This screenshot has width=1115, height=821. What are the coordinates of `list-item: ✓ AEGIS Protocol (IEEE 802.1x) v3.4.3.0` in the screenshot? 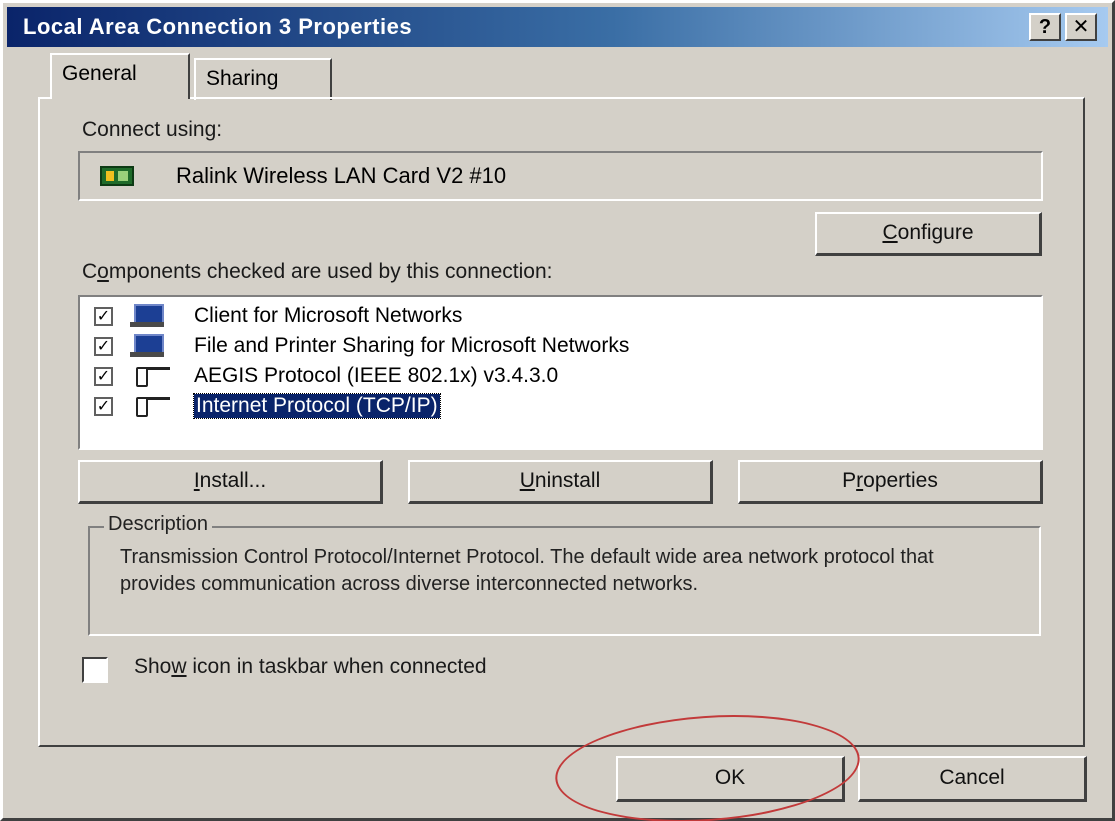 It's located at (544, 376).